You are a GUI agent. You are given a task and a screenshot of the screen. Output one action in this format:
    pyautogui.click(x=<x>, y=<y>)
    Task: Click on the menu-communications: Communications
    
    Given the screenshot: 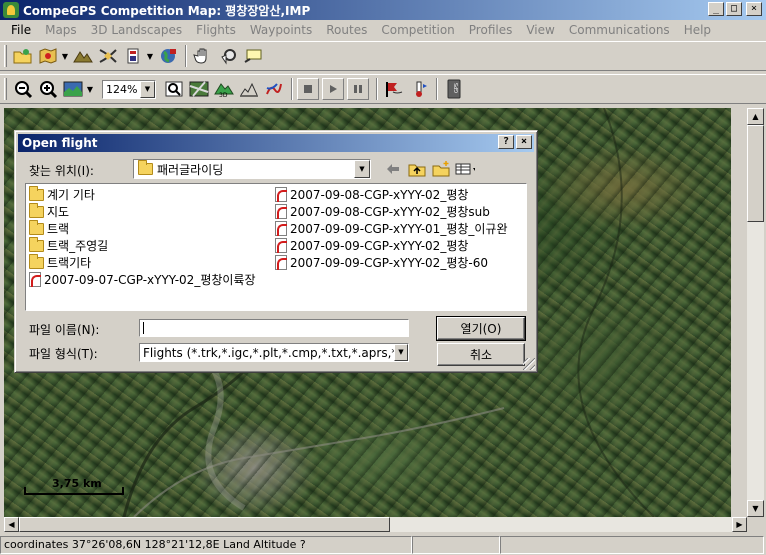 What is the action you would take?
    pyautogui.click(x=619, y=30)
    